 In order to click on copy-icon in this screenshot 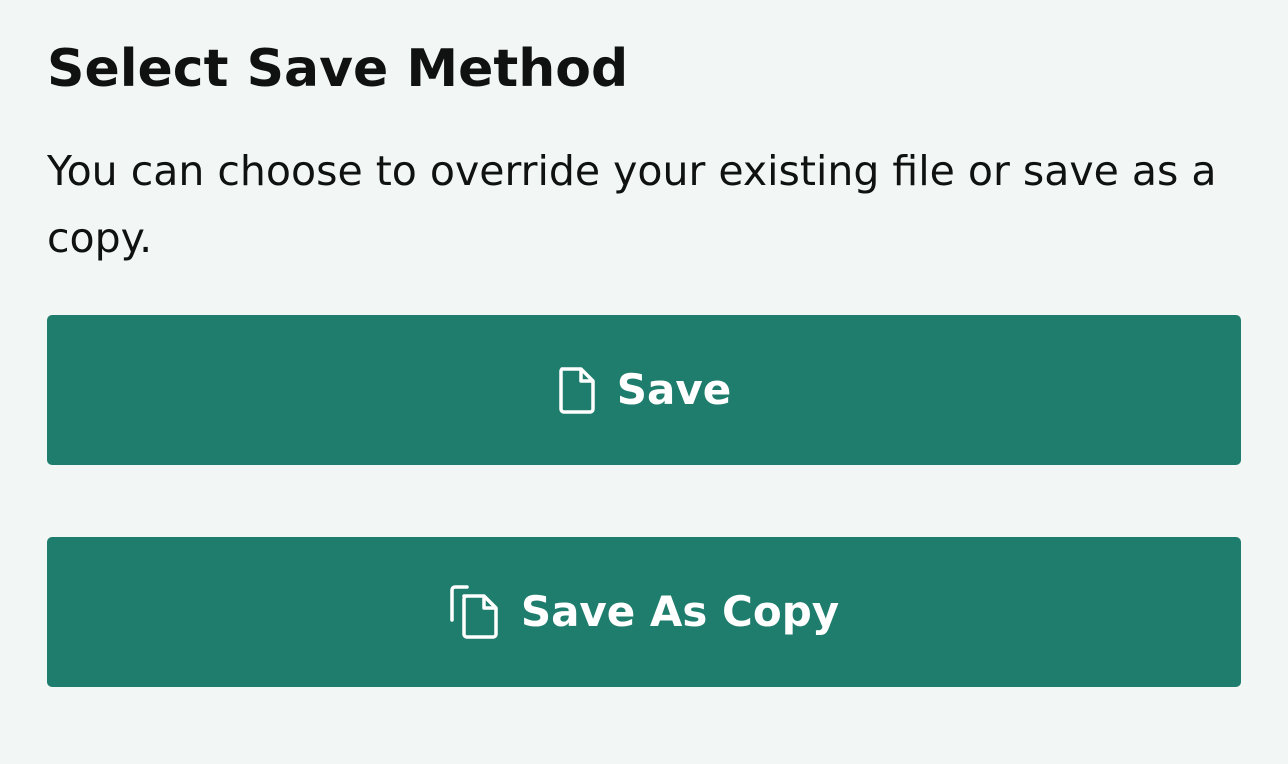, I will do `click(475, 612)`.